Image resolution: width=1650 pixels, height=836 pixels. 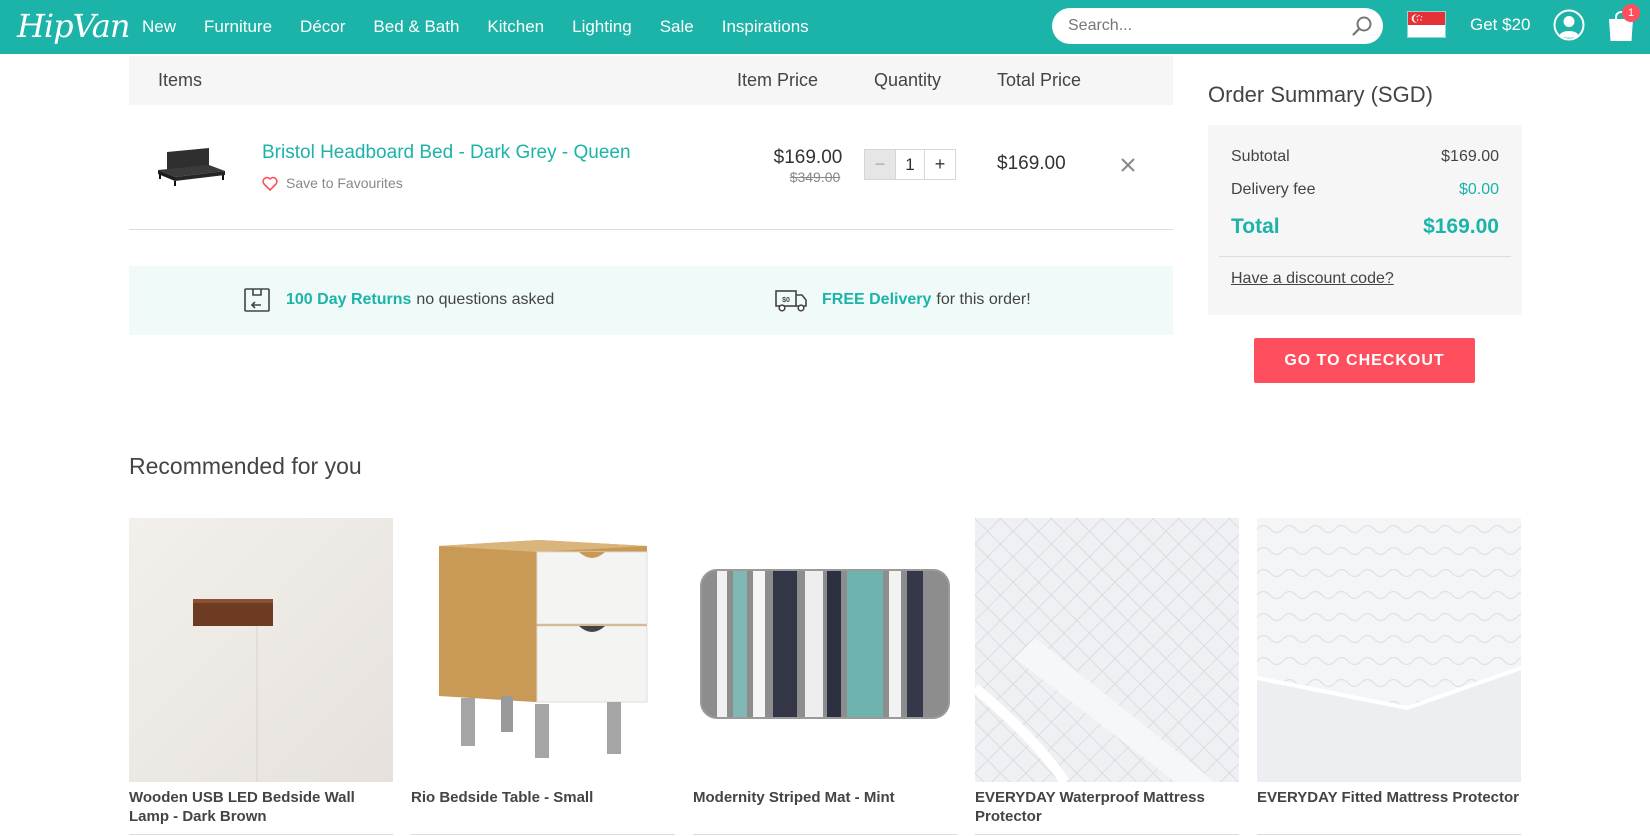 What do you see at coordinates (1273, 189) in the screenshot?
I see `delivery-fee-label: Delivery fee` at bounding box center [1273, 189].